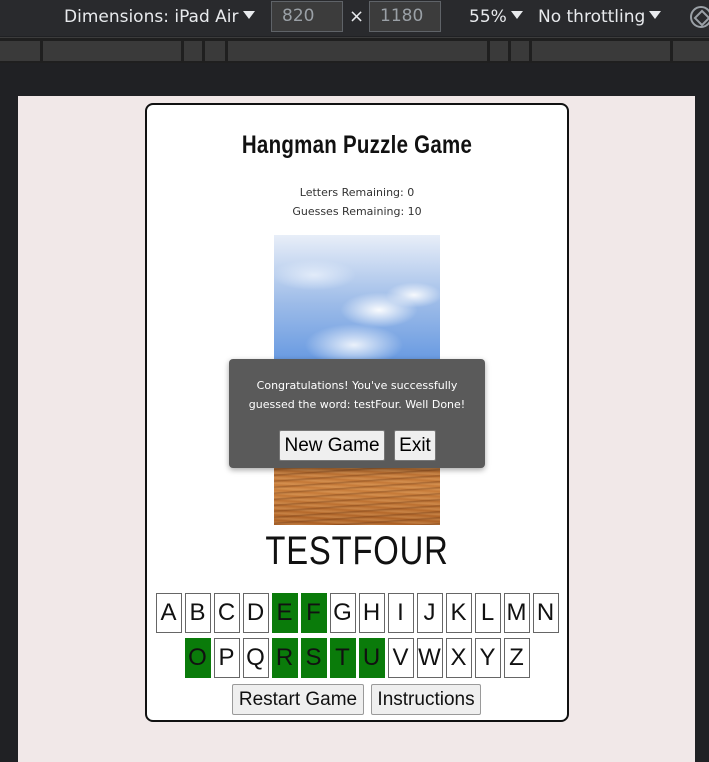 Image resolution: width=709 pixels, height=762 pixels. Describe the element at coordinates (226, 658) in the screenshot. I see `letter-key-p: P` at that location.